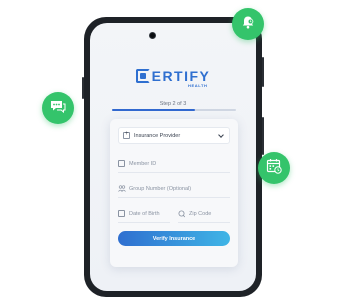 This screenshot has height=297, width=342. Describe the element at coordinates (200, 213) in the screenshot. I see `zip-code-placeholder: Zip Code` at that location.